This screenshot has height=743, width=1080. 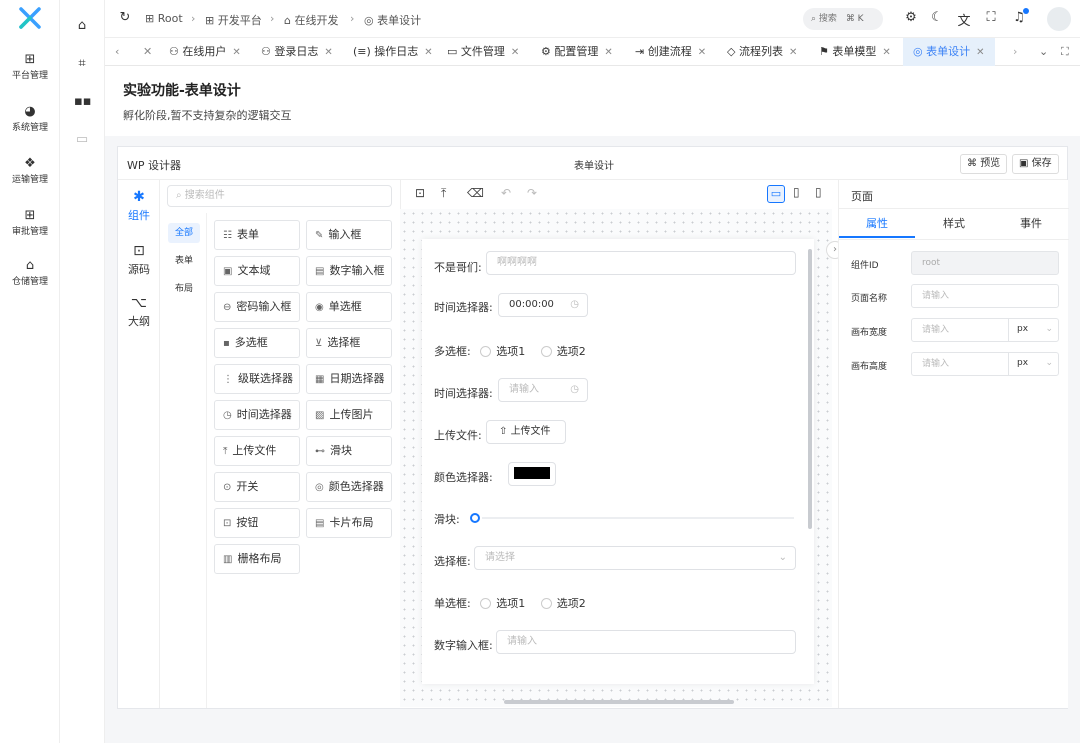 I want to click on category-form: 表单, so click(x=184, y=261).